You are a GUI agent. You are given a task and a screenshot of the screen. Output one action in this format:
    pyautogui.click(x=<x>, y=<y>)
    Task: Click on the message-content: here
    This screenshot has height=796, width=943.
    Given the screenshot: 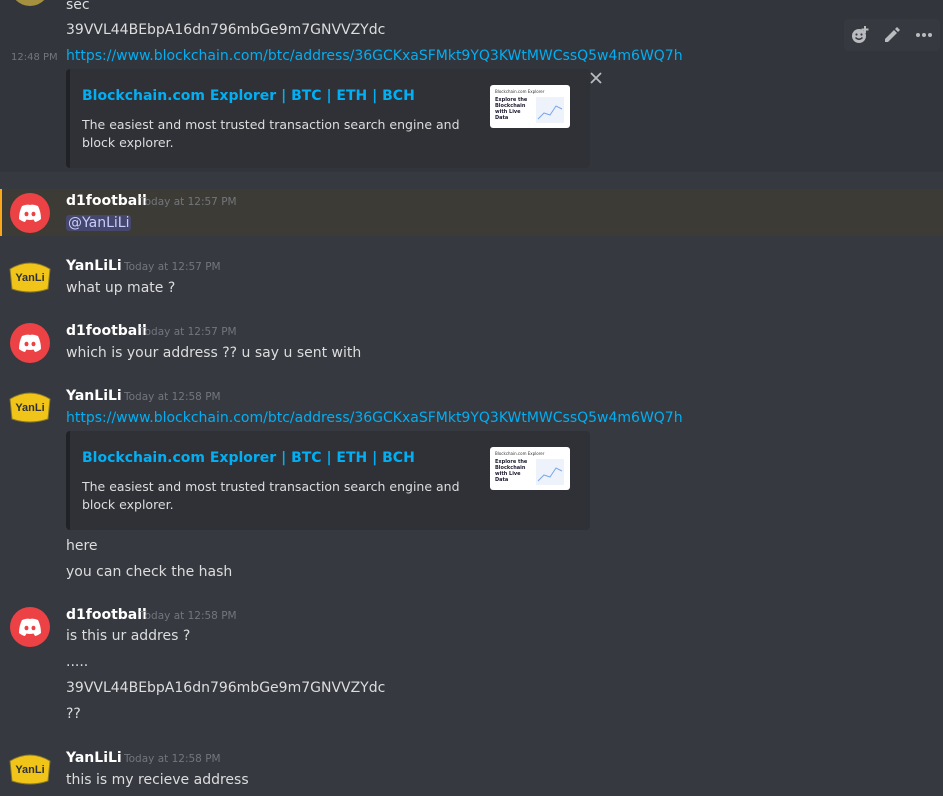 What is the action you would take?
    pyautogui.click(x=82, y=546)
    